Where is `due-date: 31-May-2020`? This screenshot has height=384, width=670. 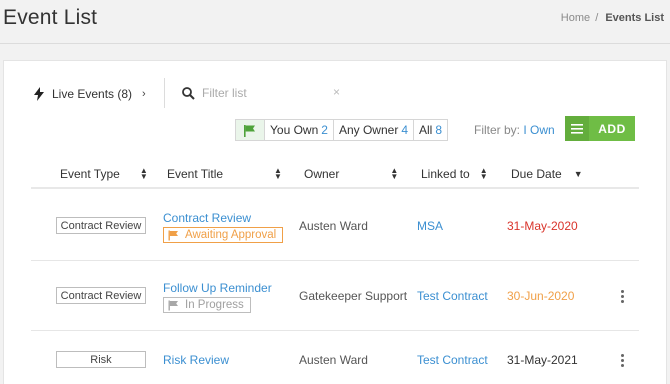 due-date: 31-May-2020 is located at coordinates (542, 226).